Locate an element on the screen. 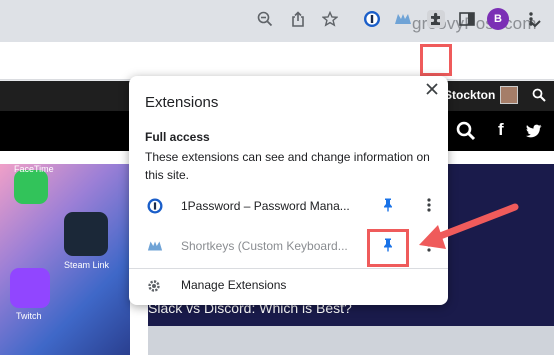 Image resolution: width=554 pixels, height=355 pixels. side-panel-icon is located at coordinates (467, 19).